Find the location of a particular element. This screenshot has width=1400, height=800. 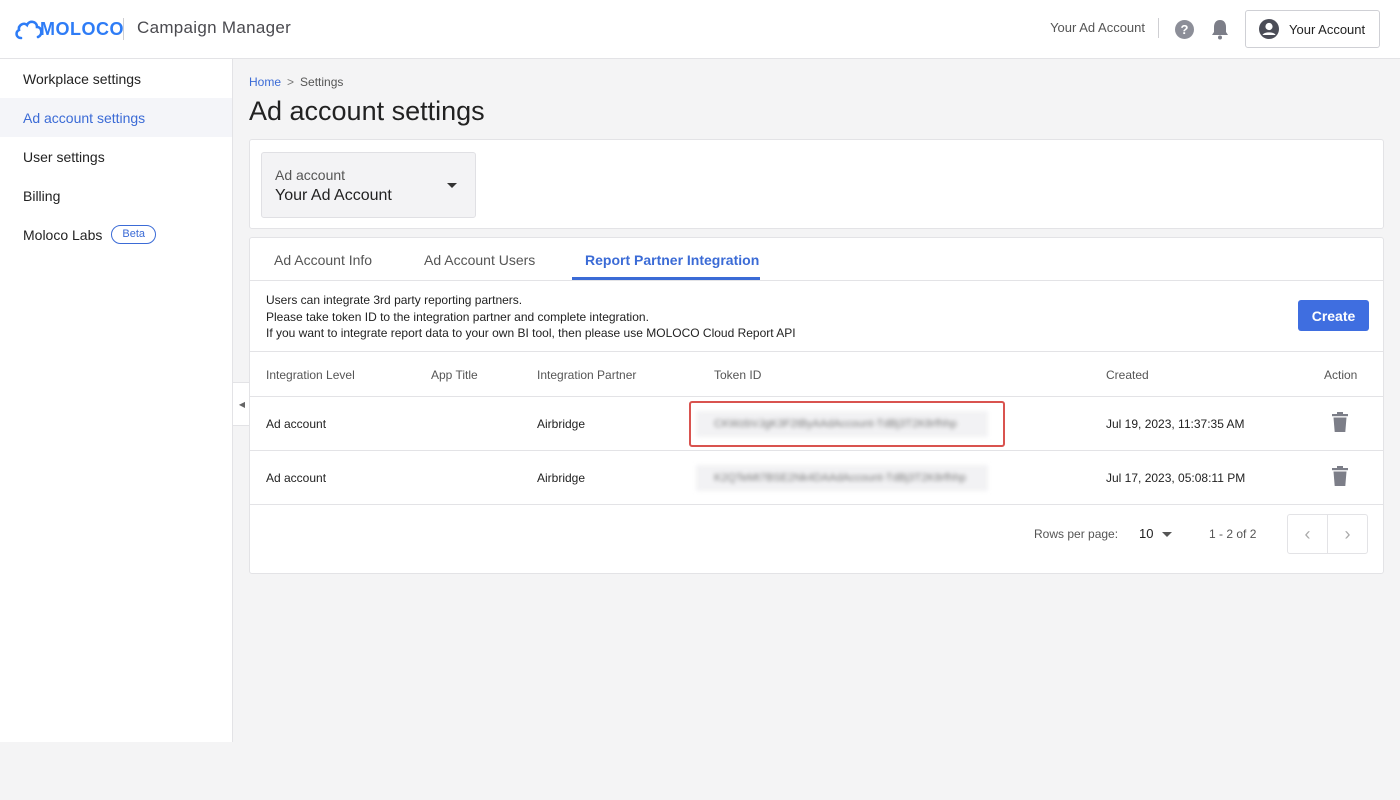

notification-bell-icon is located at coordinates (1220, 29).